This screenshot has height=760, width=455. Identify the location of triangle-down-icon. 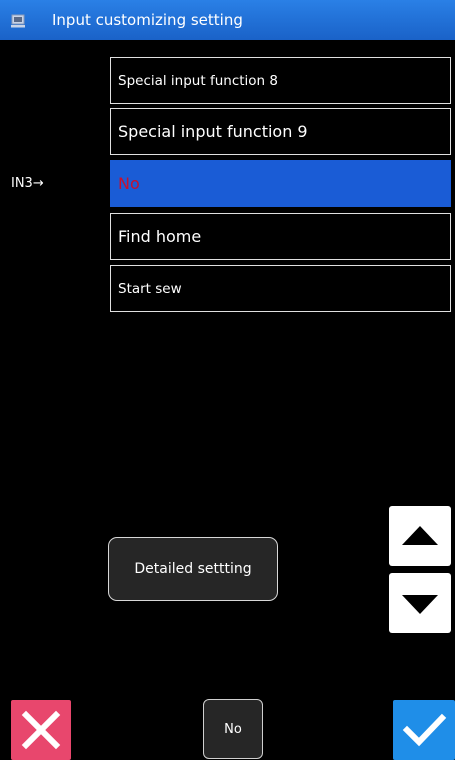
(420, 604).